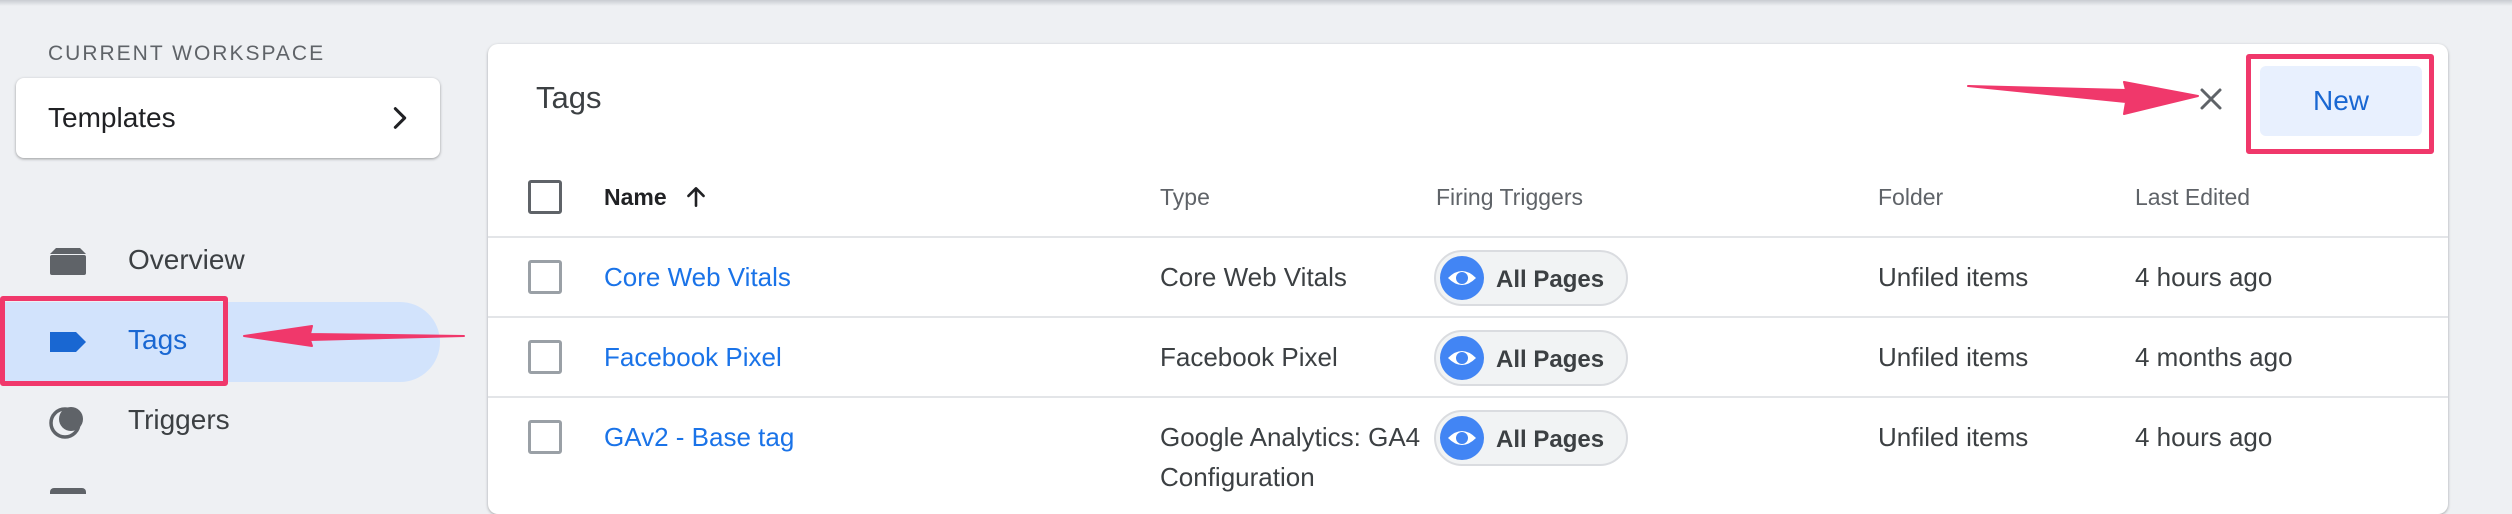 Image resolution: width=2512 pixels, height=514 pixels. Describe the element at coordinates (66, 423) in the screenshot. I see `triggers-icon` at that location.